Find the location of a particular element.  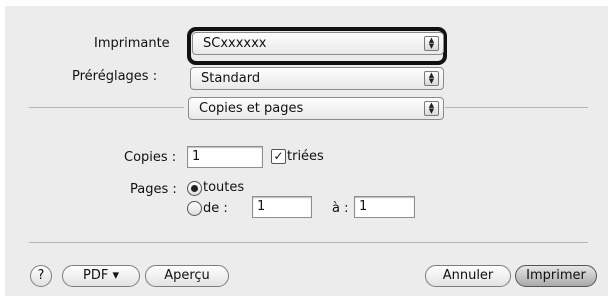

section-divider-right is located at coordinates (516, 107).